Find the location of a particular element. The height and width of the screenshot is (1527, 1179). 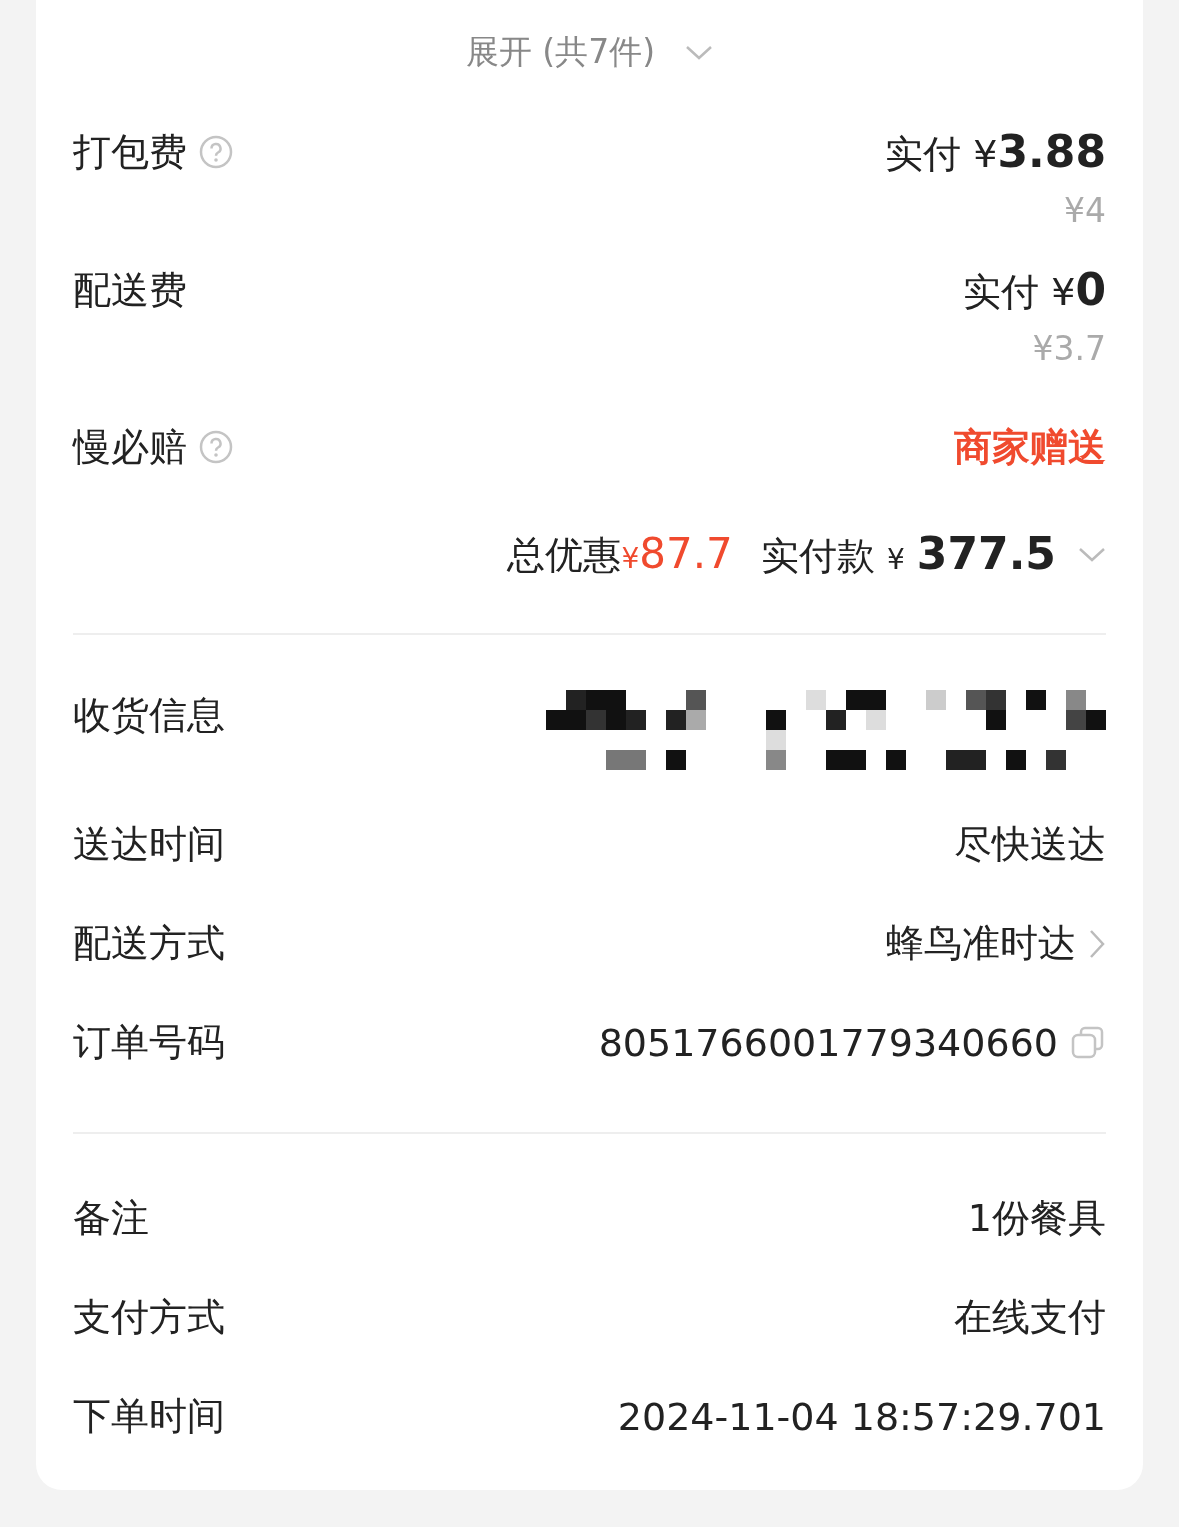

fee-label: 配送费 is located at coordinates (130, 290).